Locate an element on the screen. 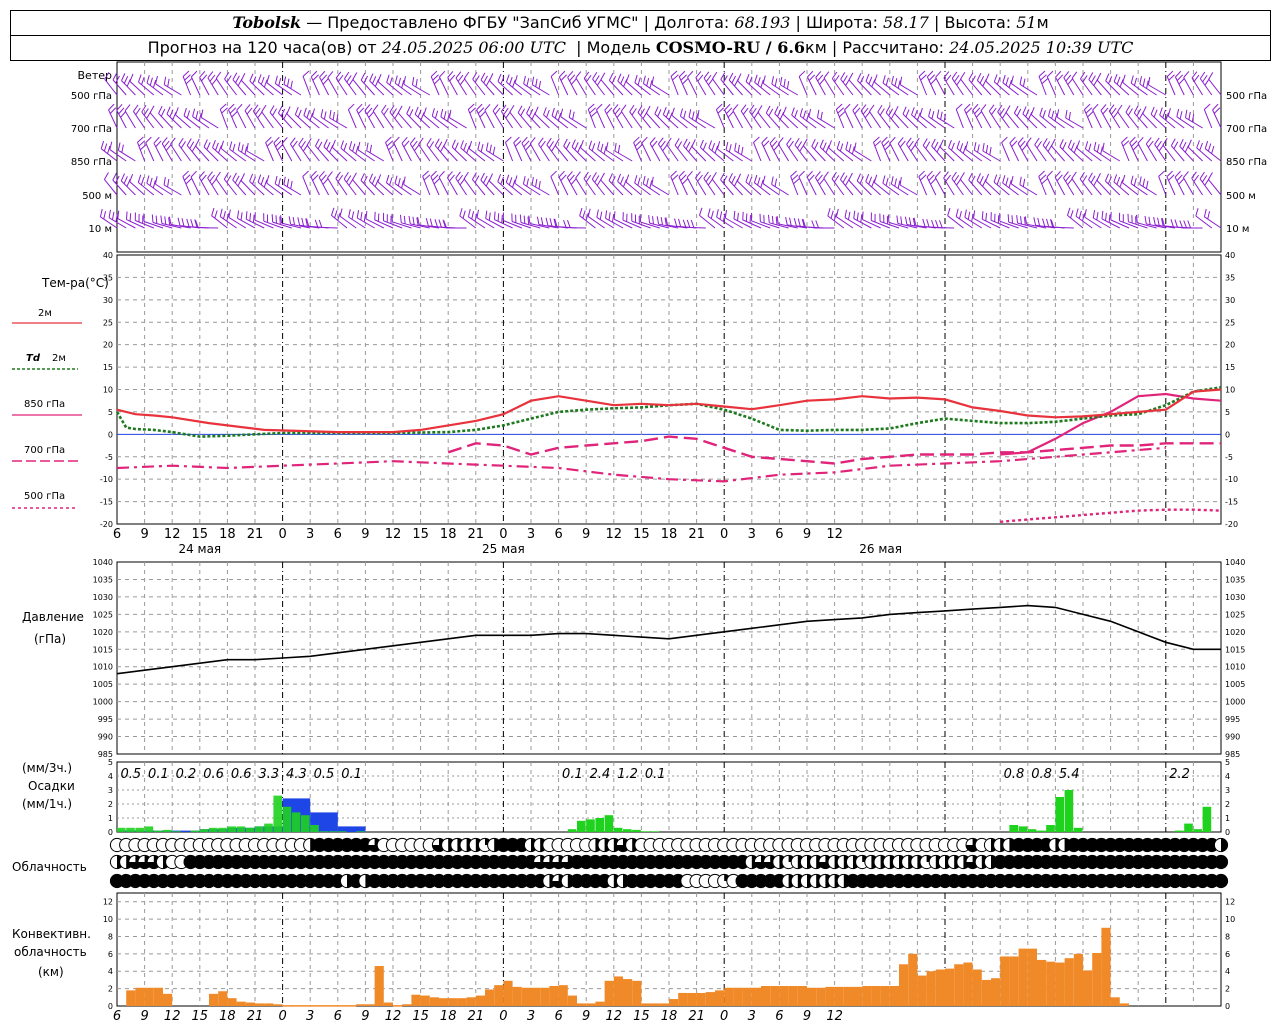 The width and height of the screenshot is (1280, 1024). precip-ytick-left: 5 is located at coordinates (110, 762).